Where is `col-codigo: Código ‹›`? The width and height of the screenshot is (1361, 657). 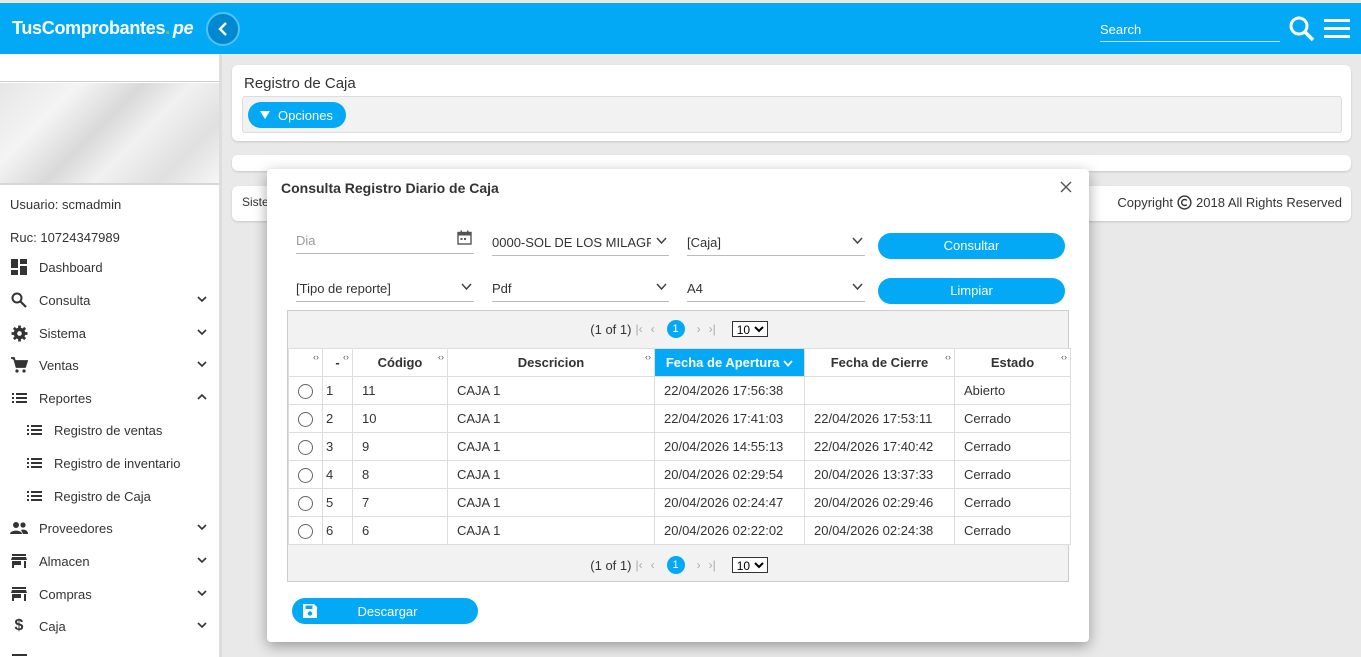 col-codigo: Código ‹› is located at coordinates (400, 362).